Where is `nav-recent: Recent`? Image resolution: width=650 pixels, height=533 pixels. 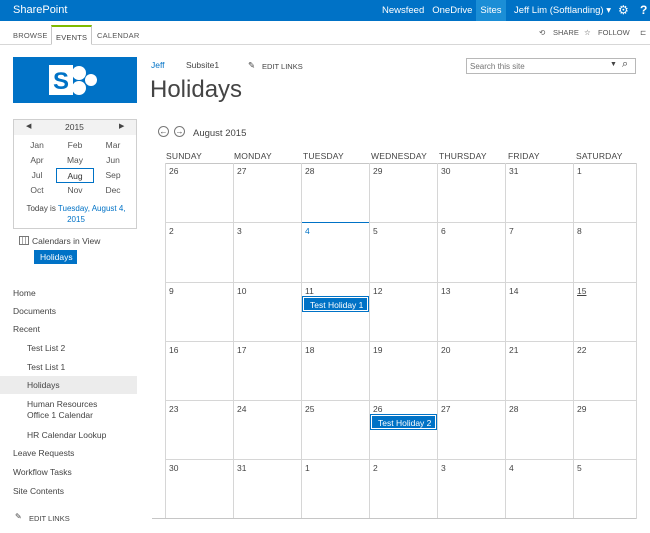
nav-recent: Recent is located at coordinates (26, 329).